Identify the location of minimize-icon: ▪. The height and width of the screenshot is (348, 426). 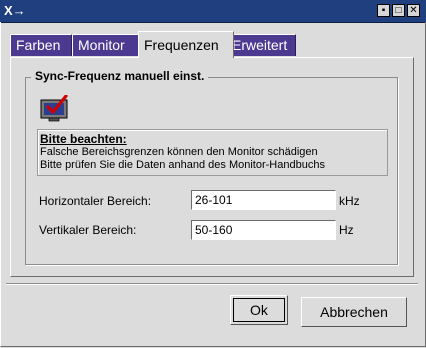
(383, 10).